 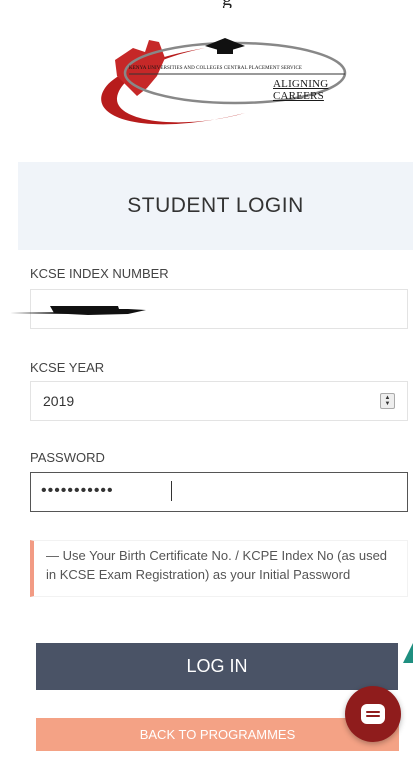 I want to click on chat-button, so click(x=373, y=714).